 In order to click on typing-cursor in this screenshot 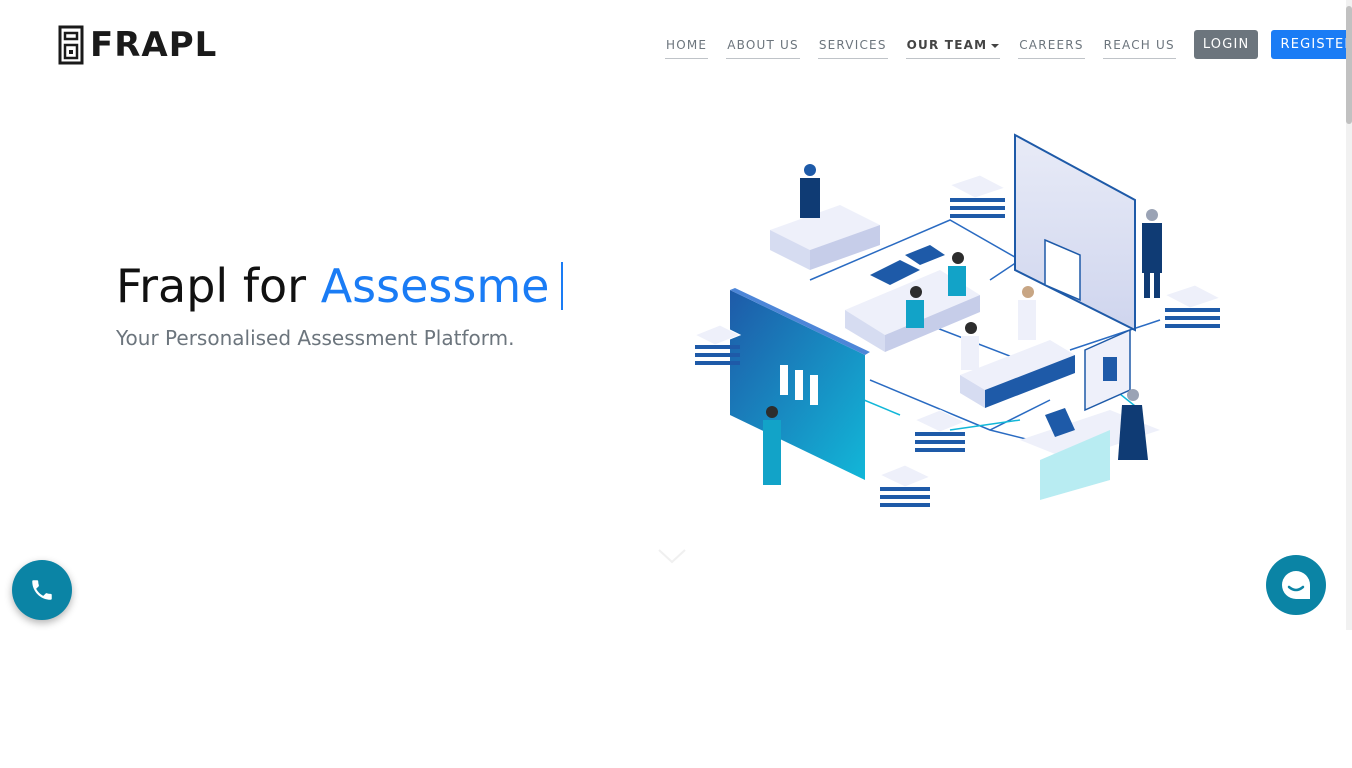, I will do `click(562, 286)`.